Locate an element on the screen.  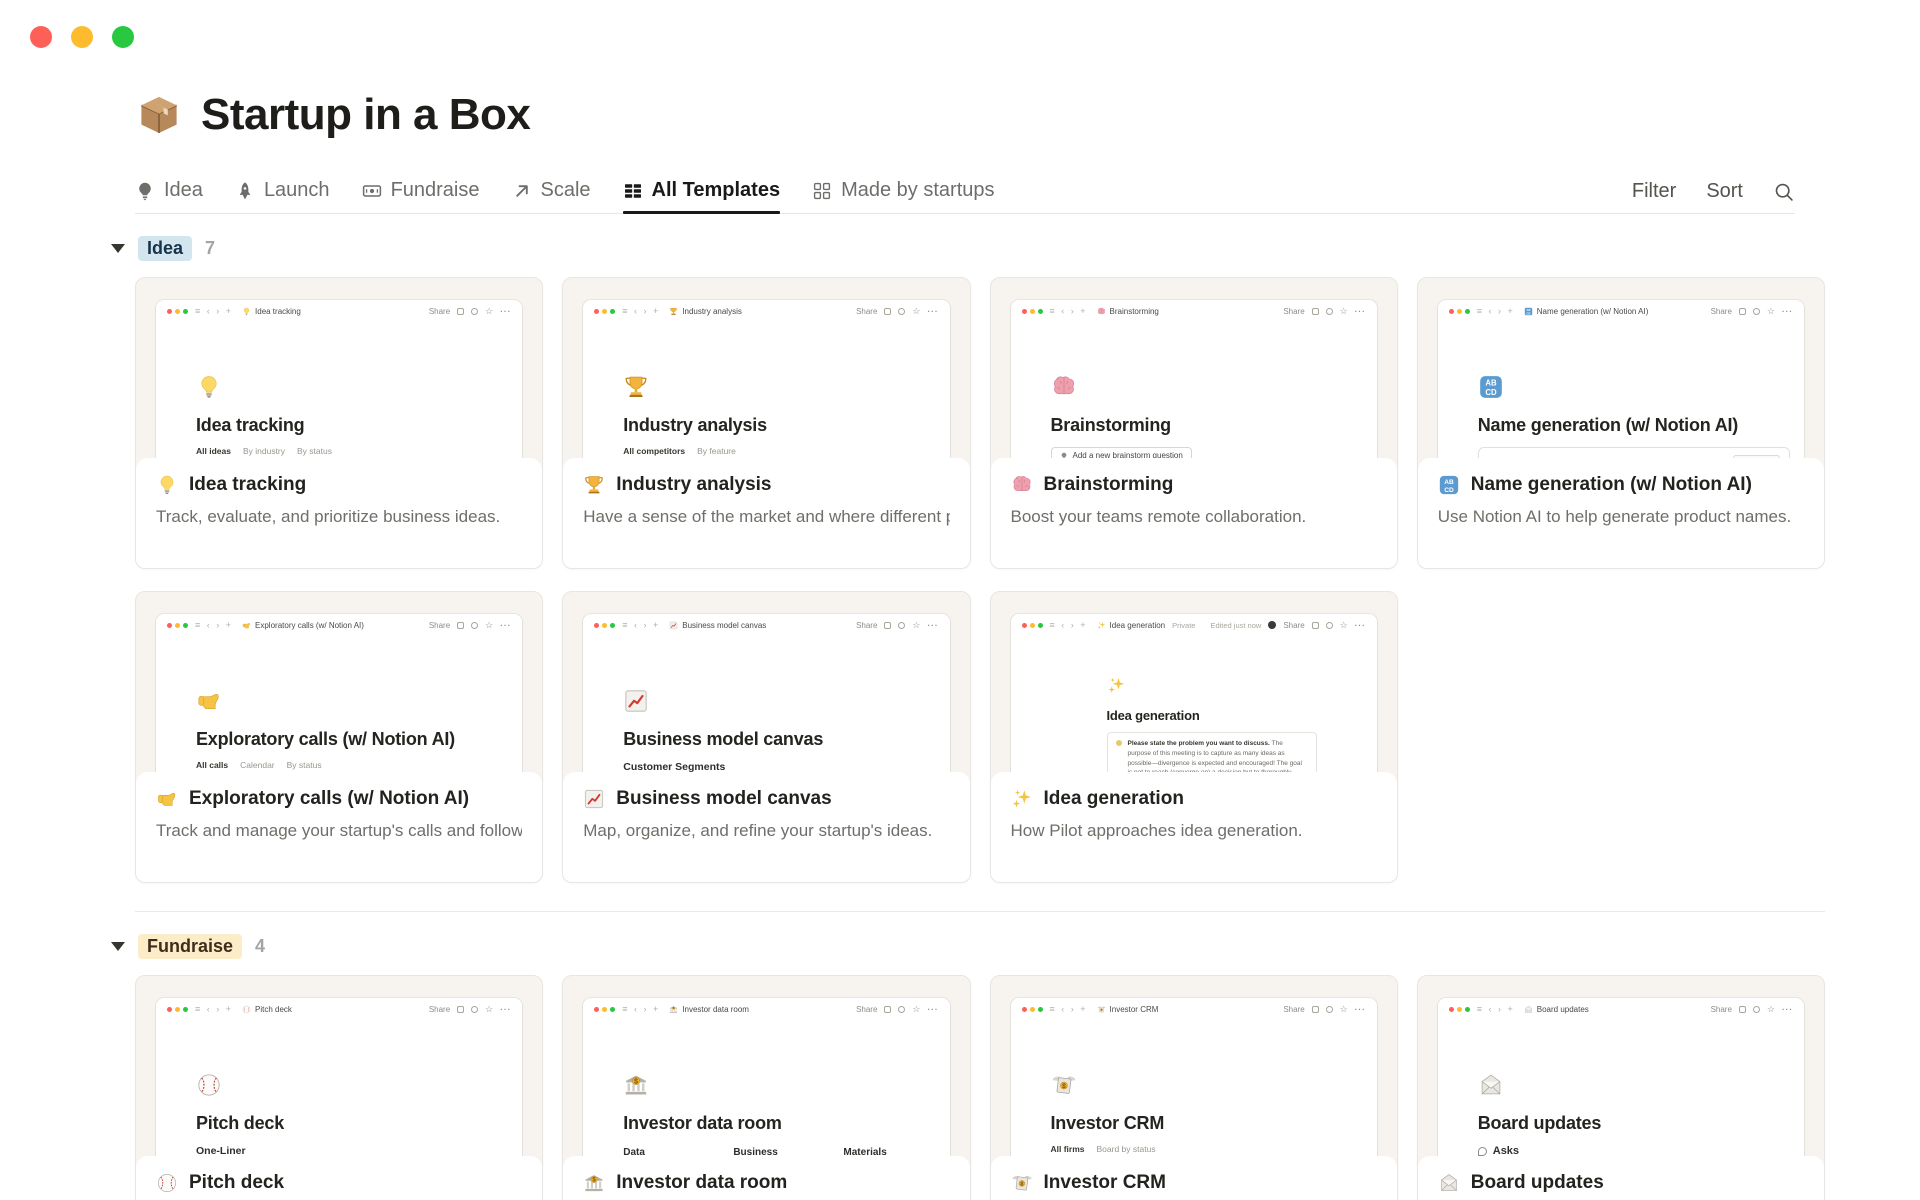
brain-icon is located at coordinates (1101, 311).